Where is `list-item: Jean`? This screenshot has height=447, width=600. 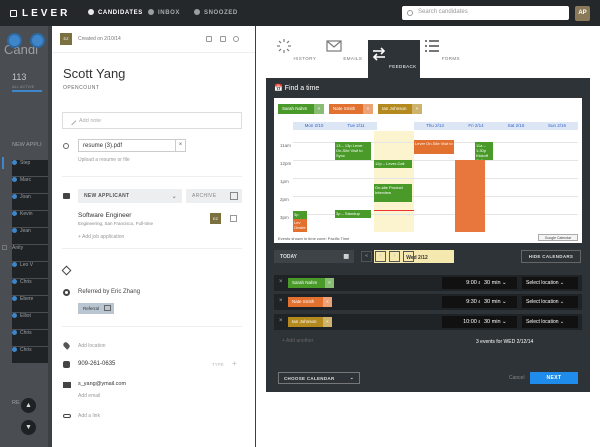
list-item: Jean is located at coordinates (30, 236).